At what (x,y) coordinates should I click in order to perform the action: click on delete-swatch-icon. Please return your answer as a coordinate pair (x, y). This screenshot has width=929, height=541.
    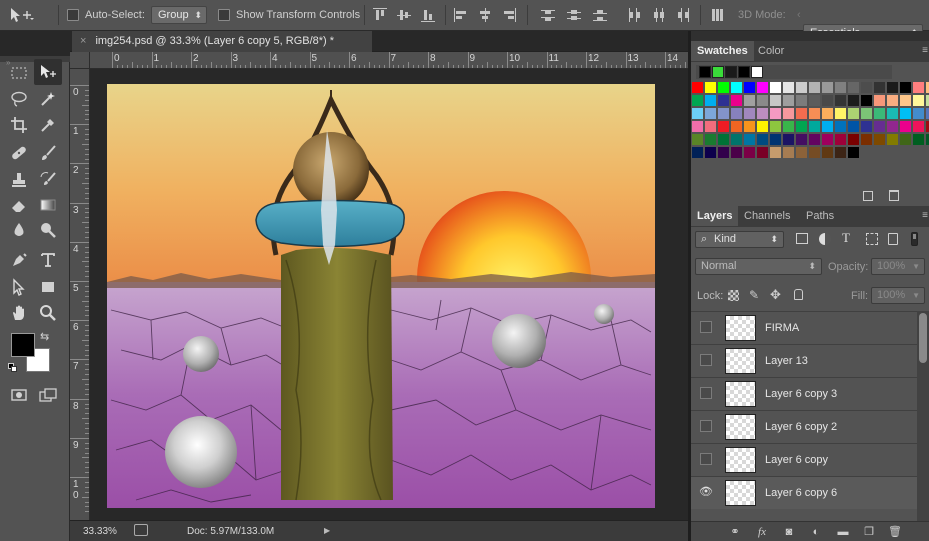
    Looking at the image, I should click on (894, 195).